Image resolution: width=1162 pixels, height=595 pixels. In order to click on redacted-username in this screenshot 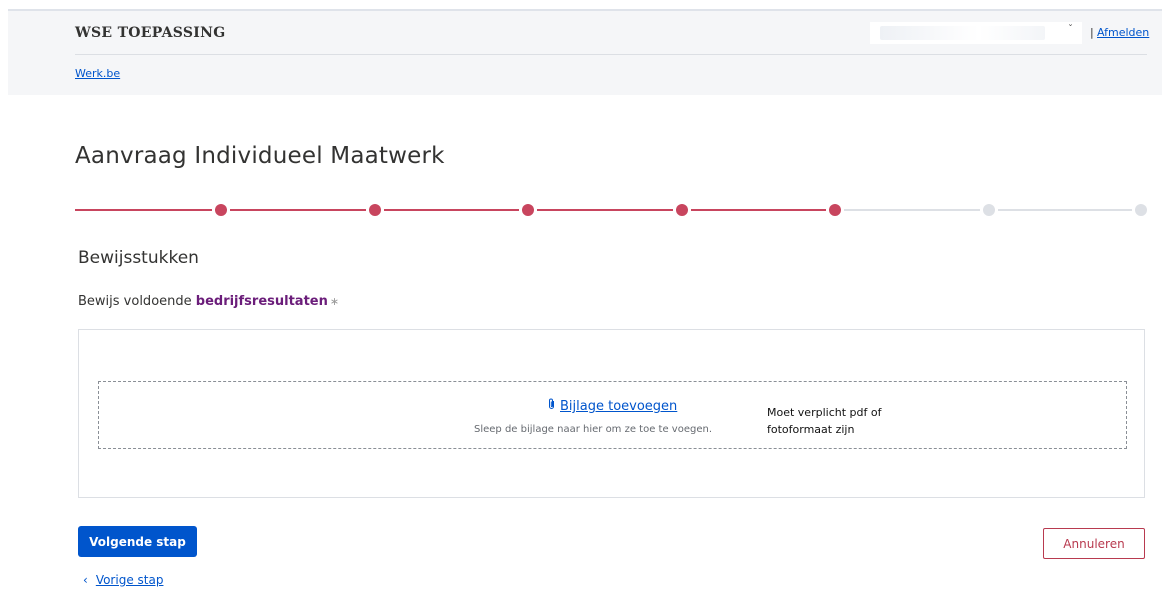, I will do `click(962, 33)`.